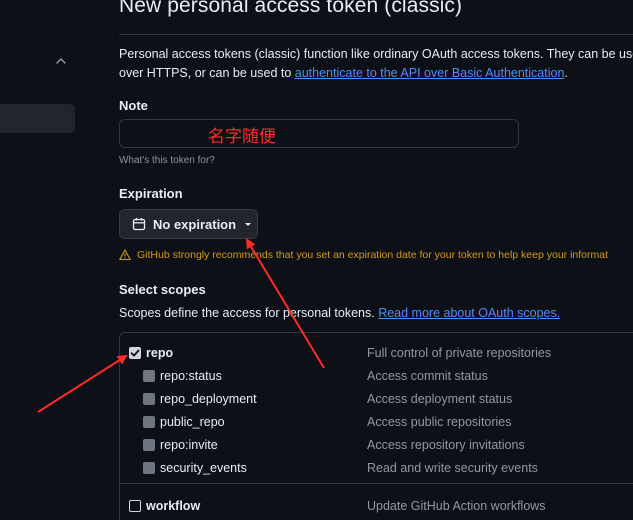  Describe the element at coordinates (456, 506) in the screenshot. I see `scope-desc-workflow: Update GitHub Action workflows` at that location.